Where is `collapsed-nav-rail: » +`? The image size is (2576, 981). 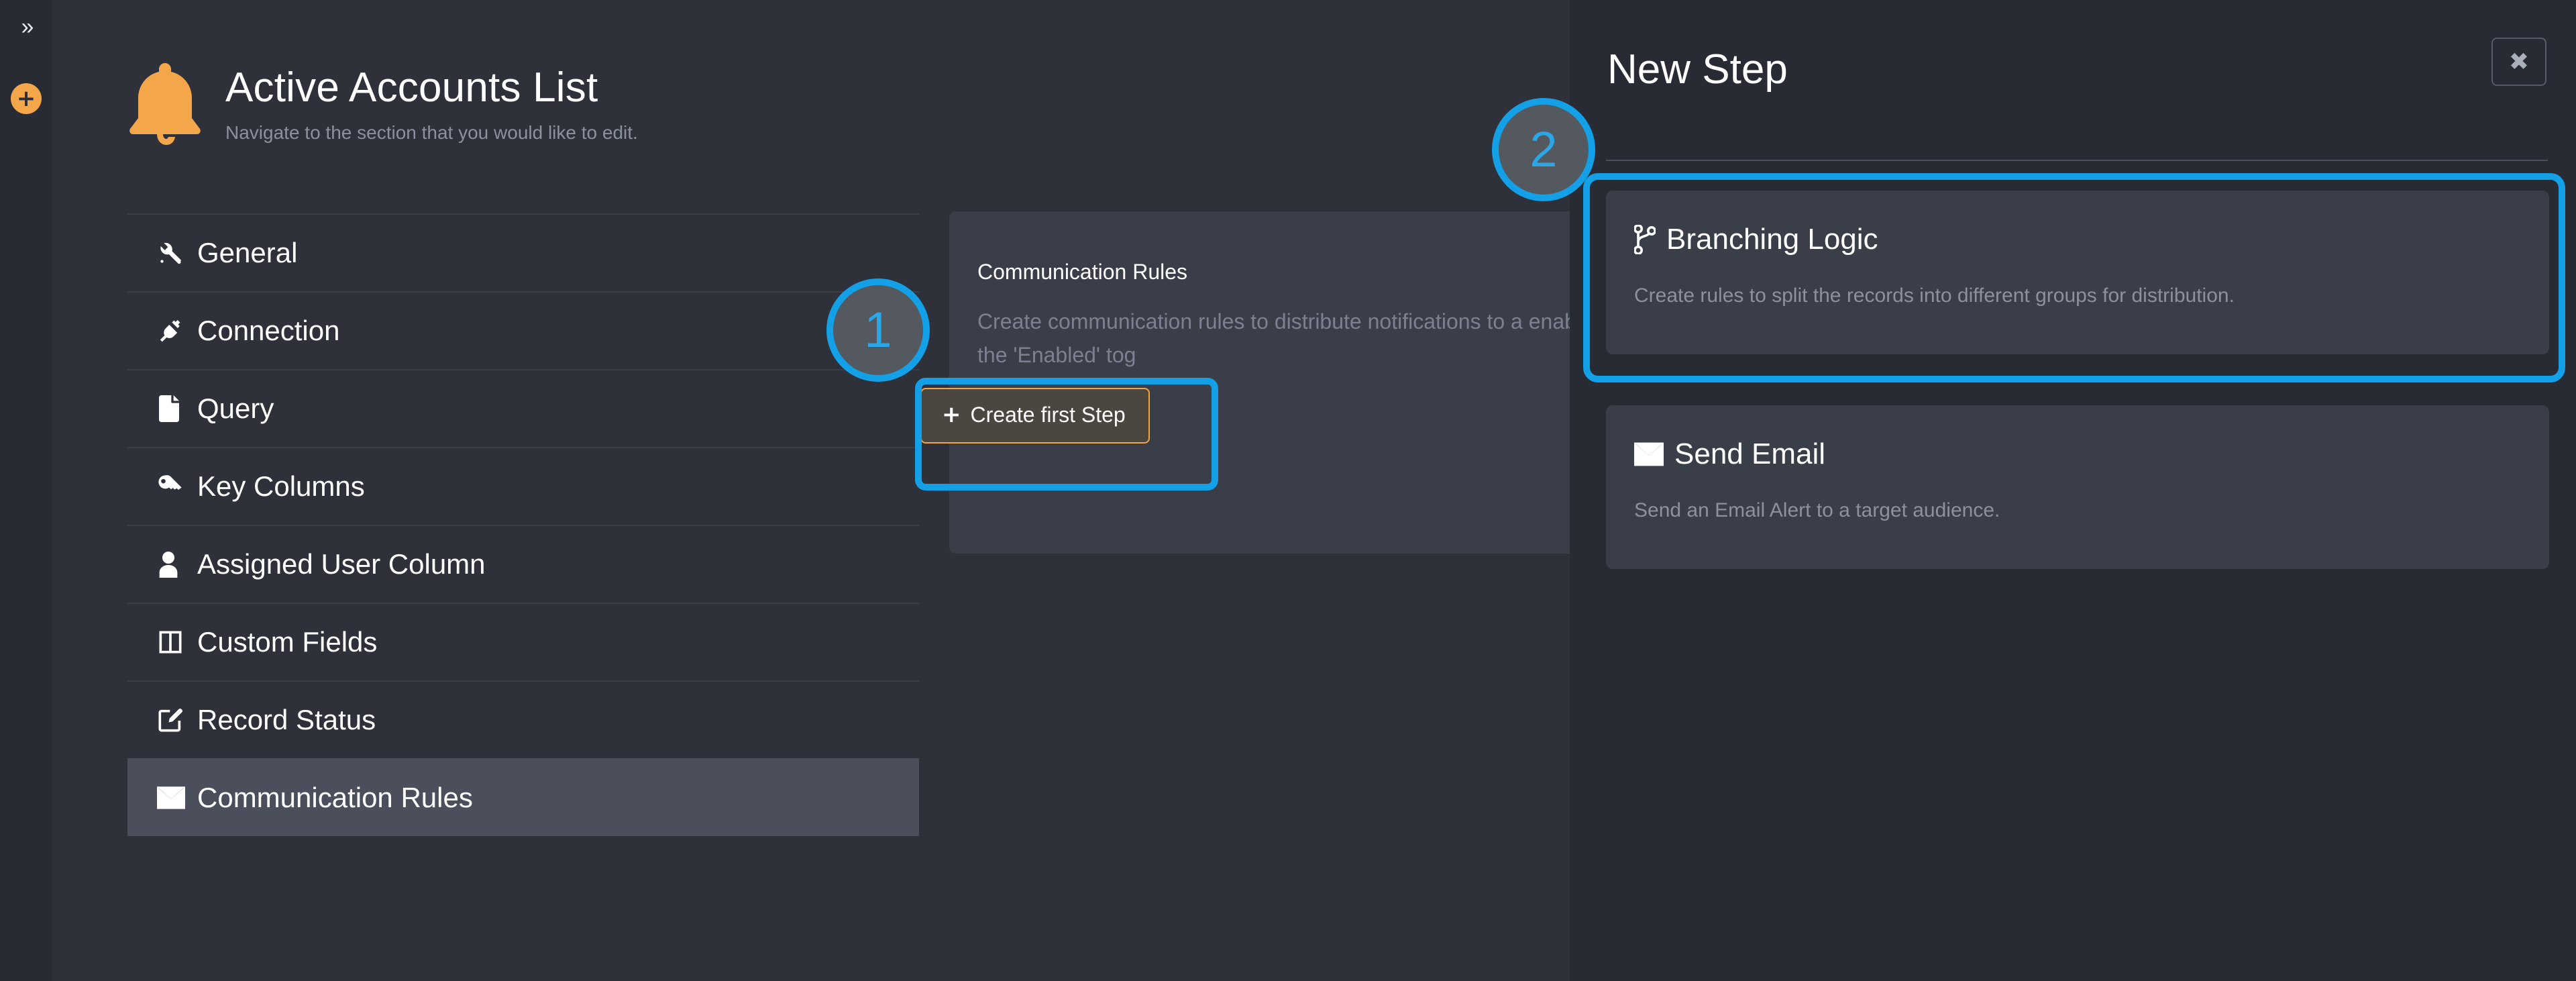 collapsed-nav-rail: » + is located at coordinates (26, 490).